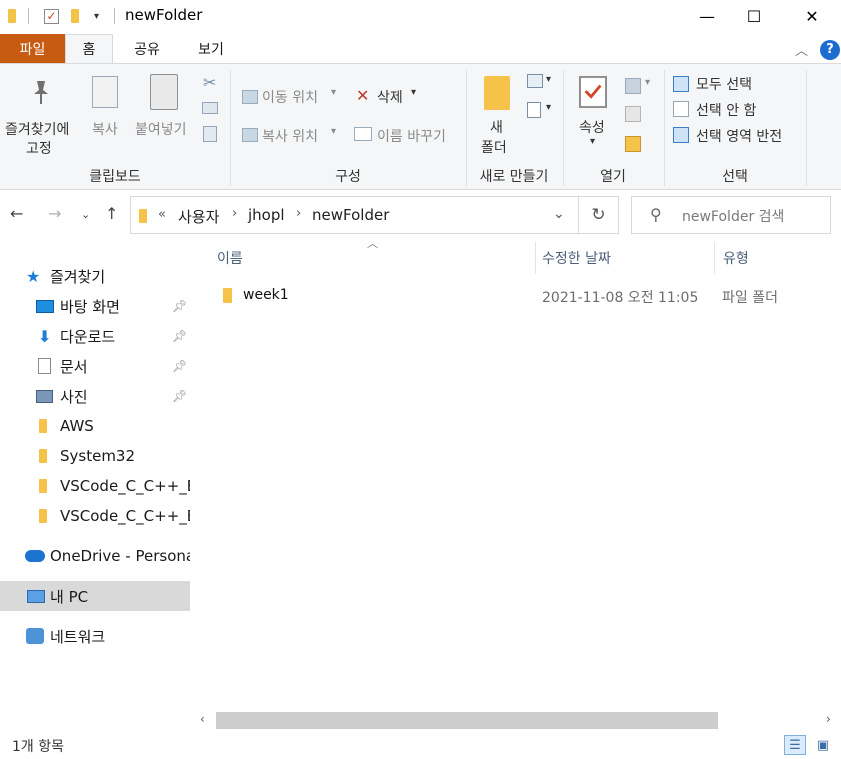  Describe the element at coordinates (830, 50) in the screenshot. I see `help-icon: ?` at that location.